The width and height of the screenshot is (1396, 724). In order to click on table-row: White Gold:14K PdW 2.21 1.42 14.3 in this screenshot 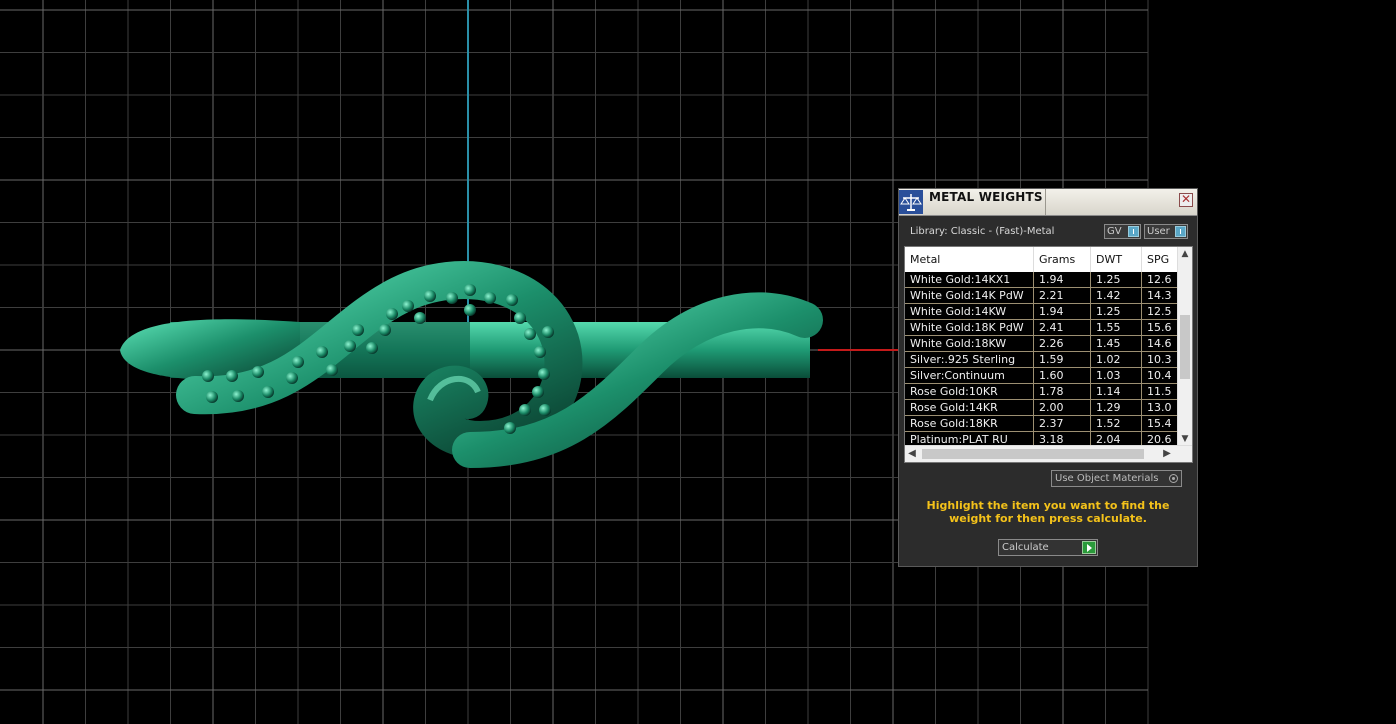, I will do `click(1042, 296)`.